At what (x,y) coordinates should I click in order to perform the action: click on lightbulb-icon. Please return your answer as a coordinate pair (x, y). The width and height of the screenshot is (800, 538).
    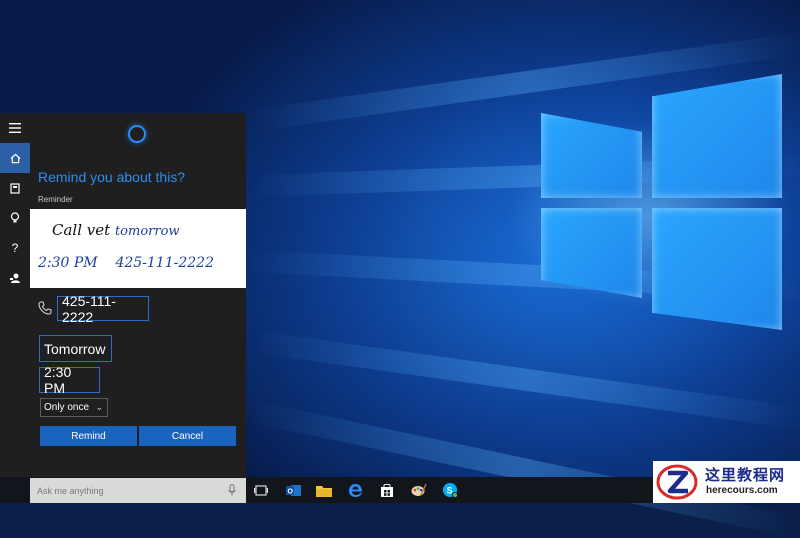
    Looking at the image, I should click on (15, 218).